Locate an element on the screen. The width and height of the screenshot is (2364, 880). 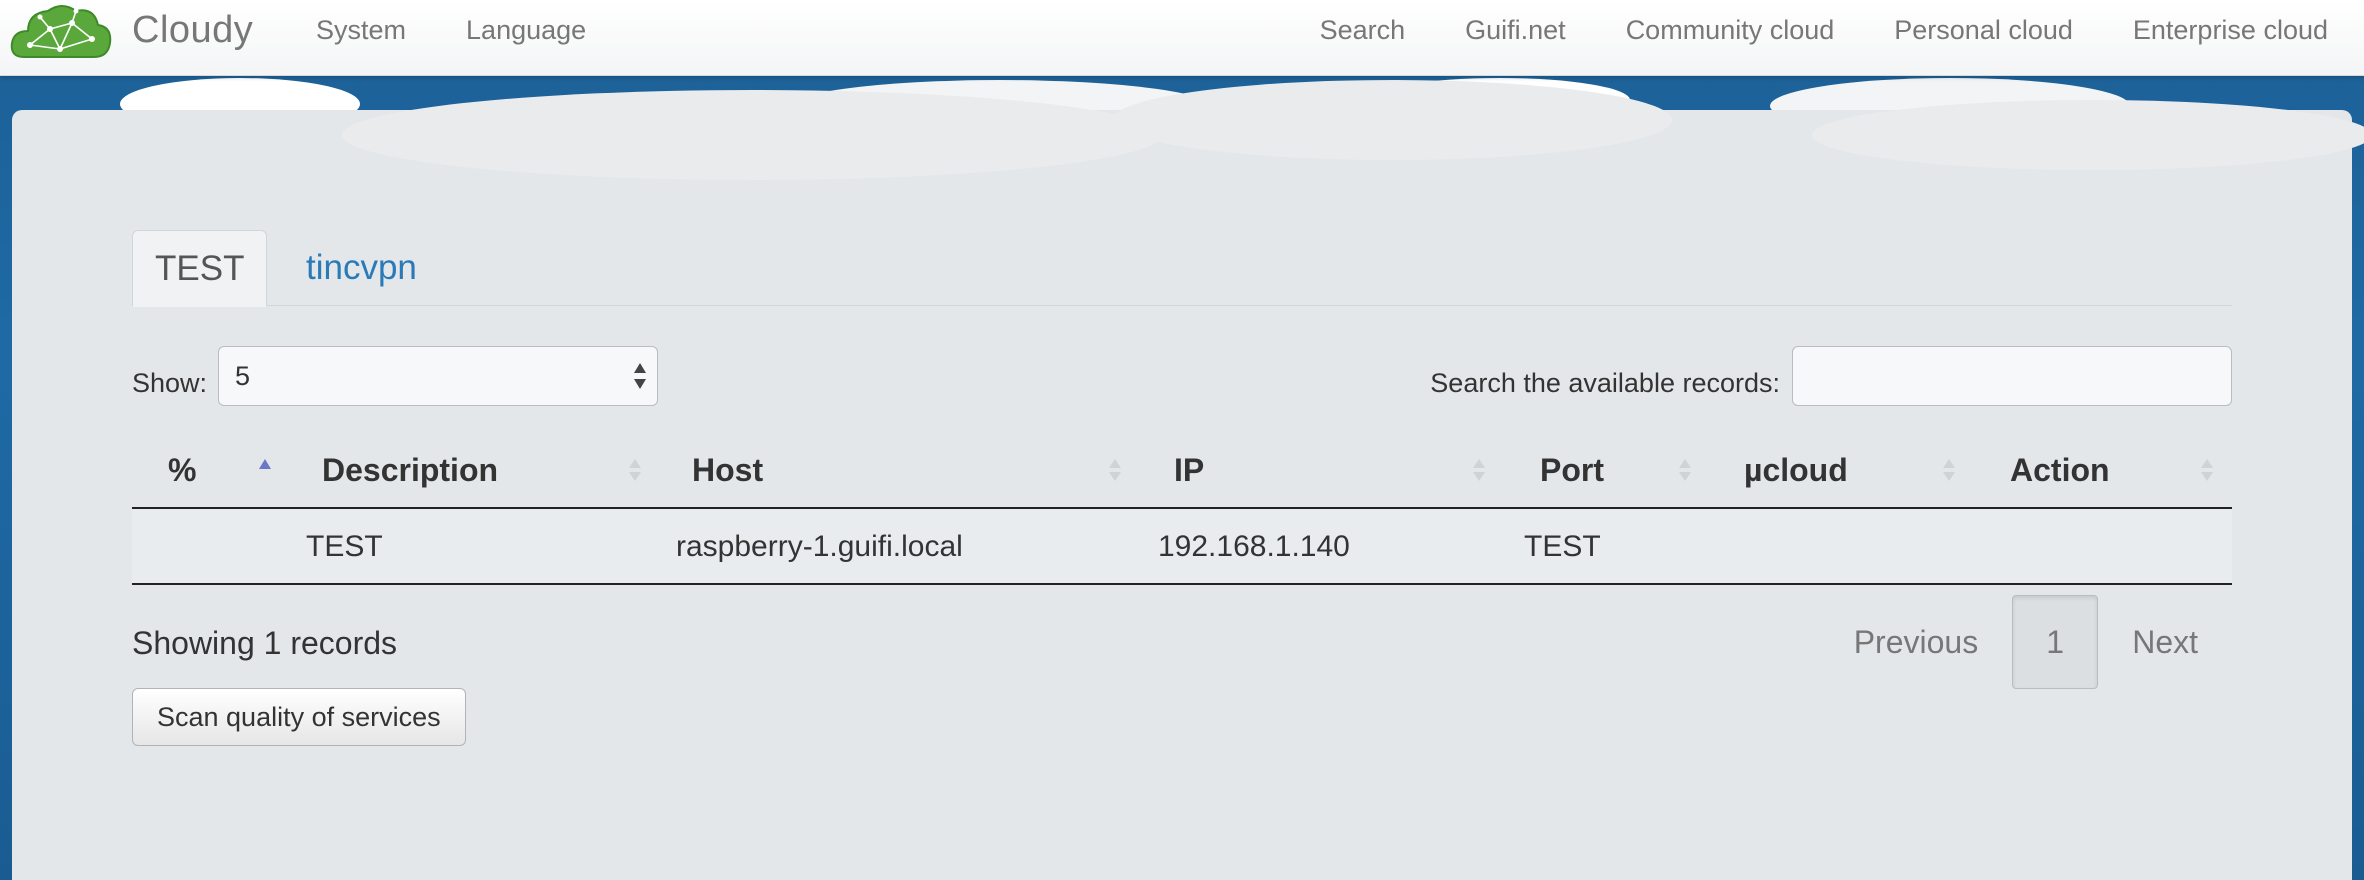
next-page-button: Next is located at coordinates (2165, 642).